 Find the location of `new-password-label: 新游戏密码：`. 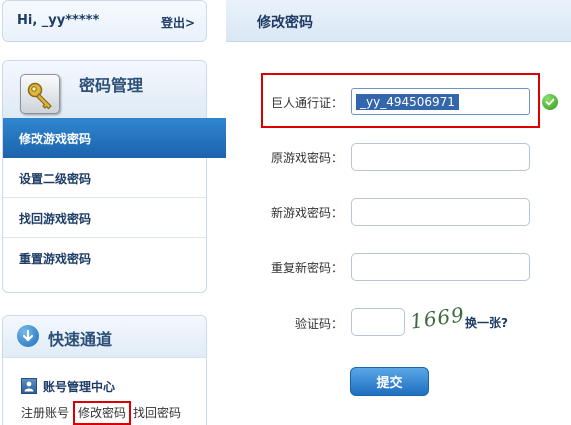

new-password-label: 新游戏密码： is located at coordinates (306, 213).